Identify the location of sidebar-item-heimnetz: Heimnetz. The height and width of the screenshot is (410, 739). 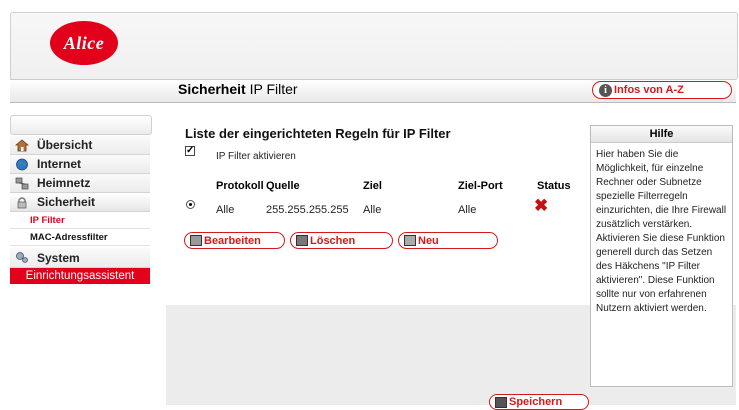
(80, 183).